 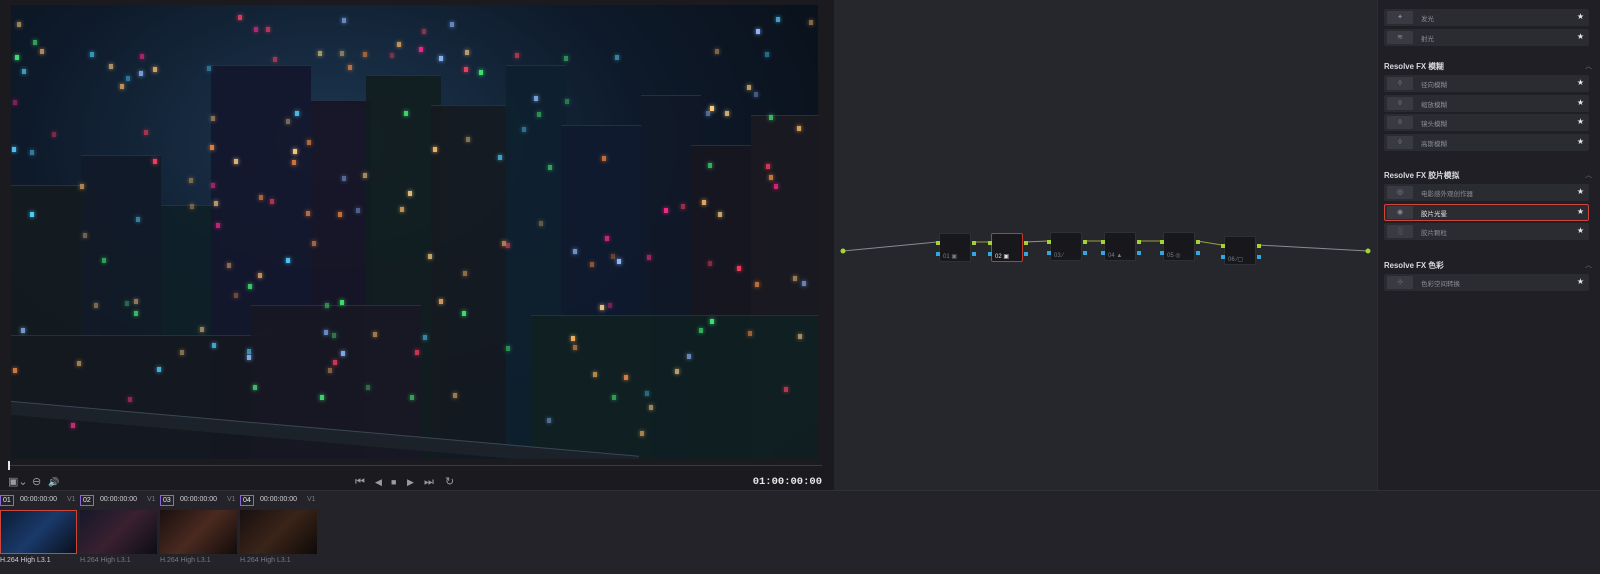 What do you see at coordinates (393, 482) in the screenshot?
I see `stop-icon: ■` at bounding box center [393, 482].